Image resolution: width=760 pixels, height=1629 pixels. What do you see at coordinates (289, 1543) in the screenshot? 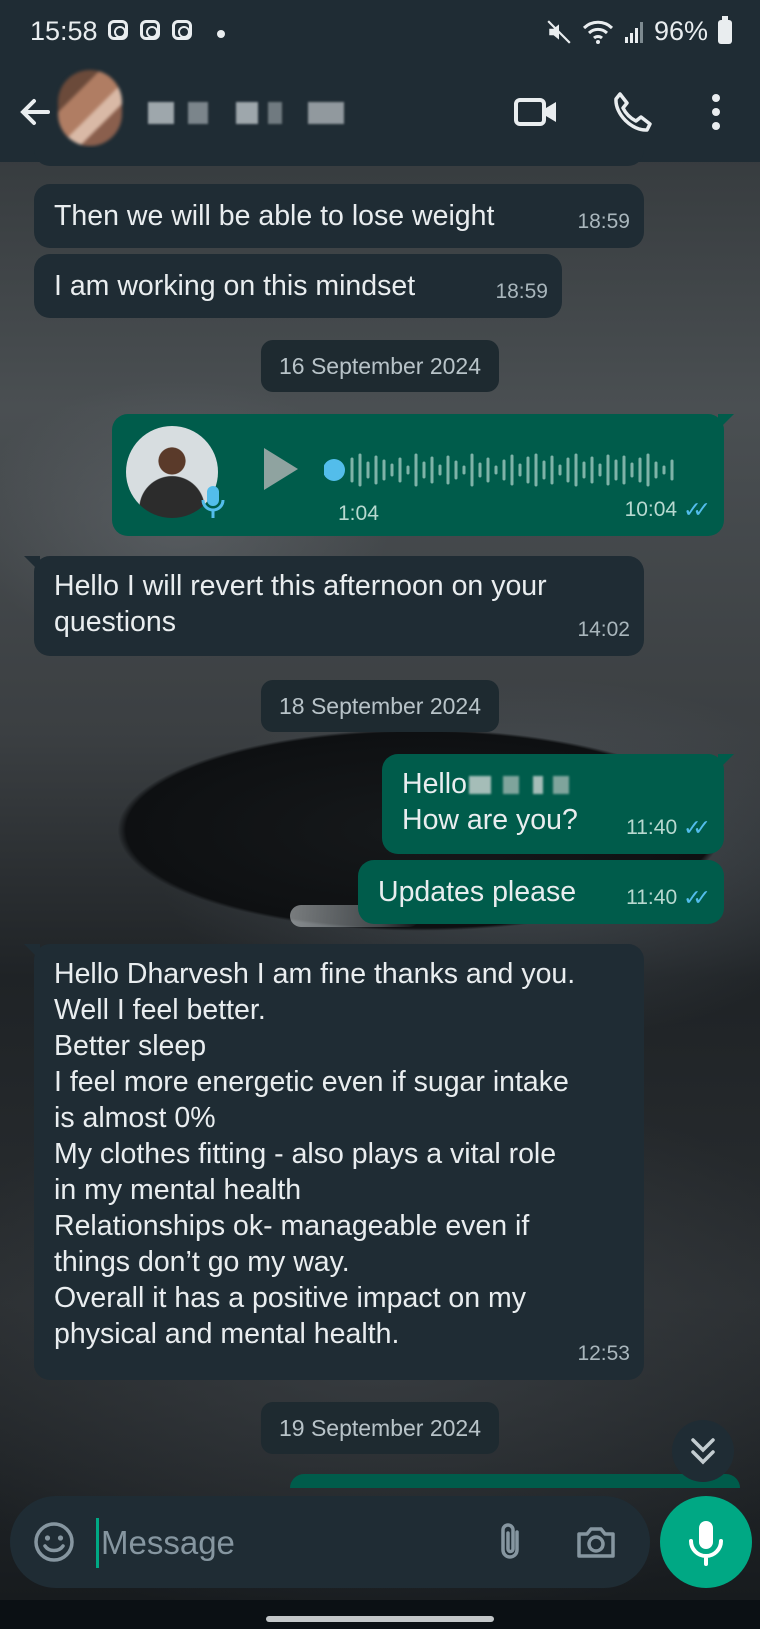
I see `message-input` at bounding box center [289, 1543].